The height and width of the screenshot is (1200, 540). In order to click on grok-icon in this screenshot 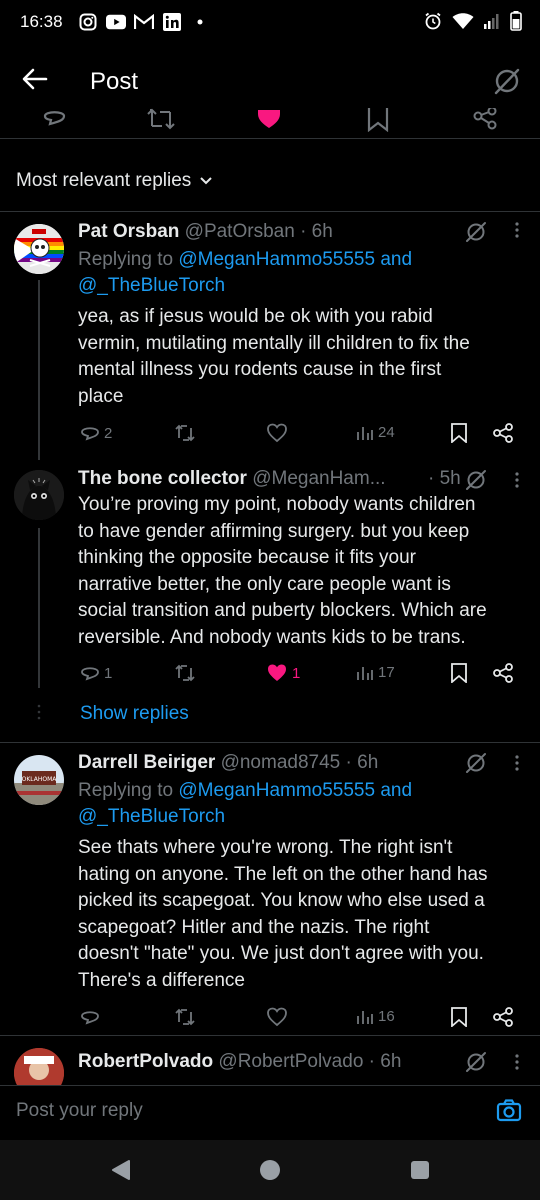, I will do `click(476, 1062)`.